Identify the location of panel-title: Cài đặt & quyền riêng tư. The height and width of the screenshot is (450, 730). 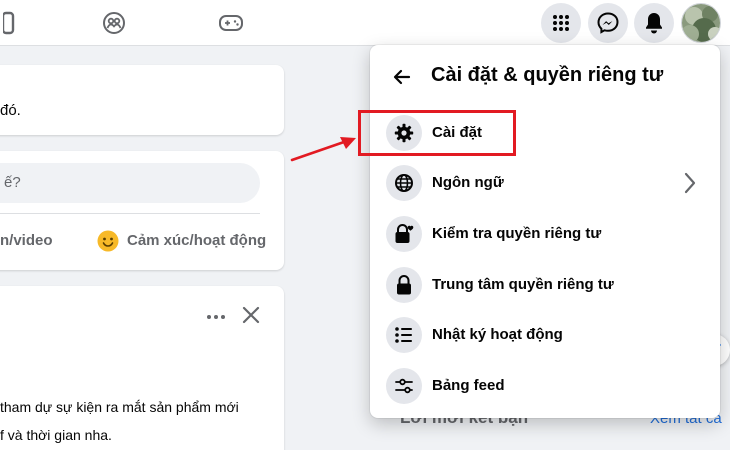
(547, 75).